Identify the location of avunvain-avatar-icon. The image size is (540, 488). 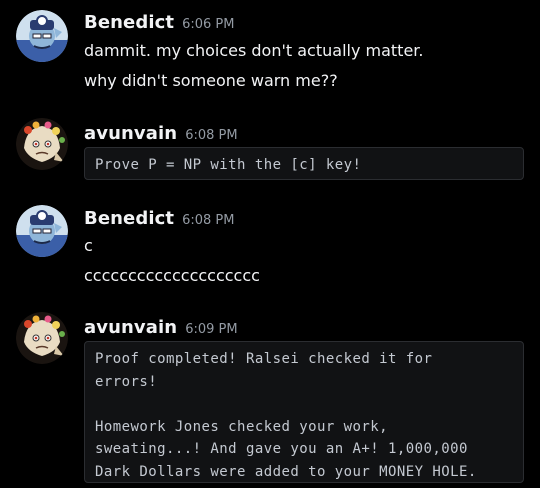
(42, 338).